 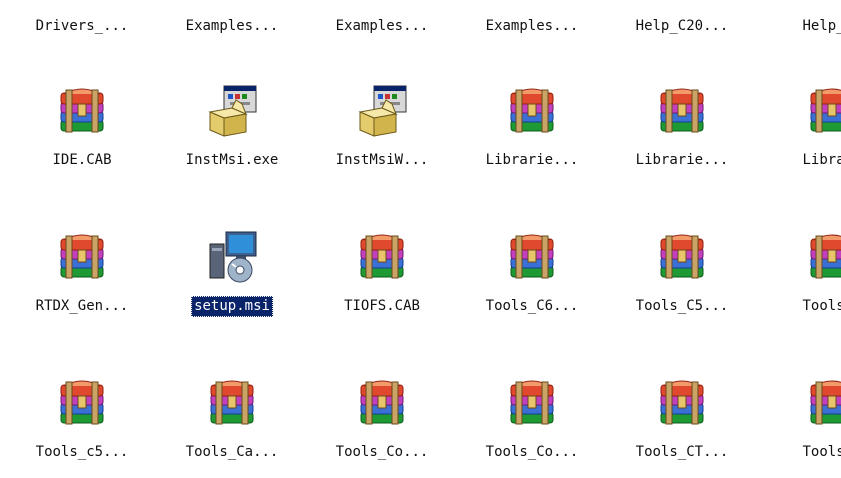 What do you see at coordinates (799, 425) in the screenshot?
I see `file-item: Tools_I` at bounding box center [799, 425].